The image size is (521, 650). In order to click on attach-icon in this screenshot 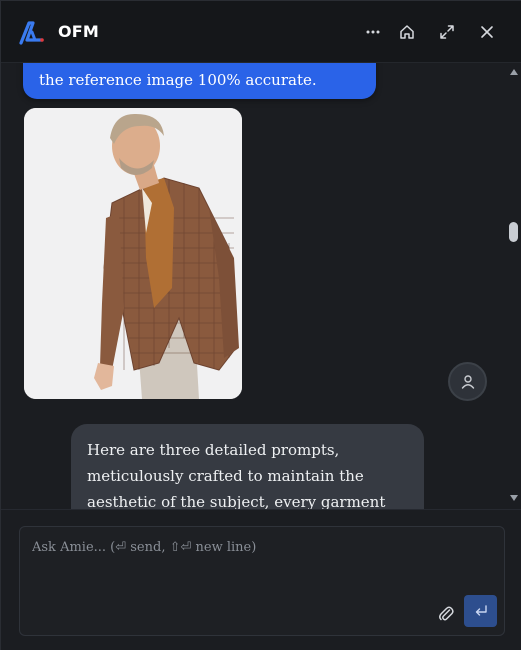, I will do `click(446, 613)`.